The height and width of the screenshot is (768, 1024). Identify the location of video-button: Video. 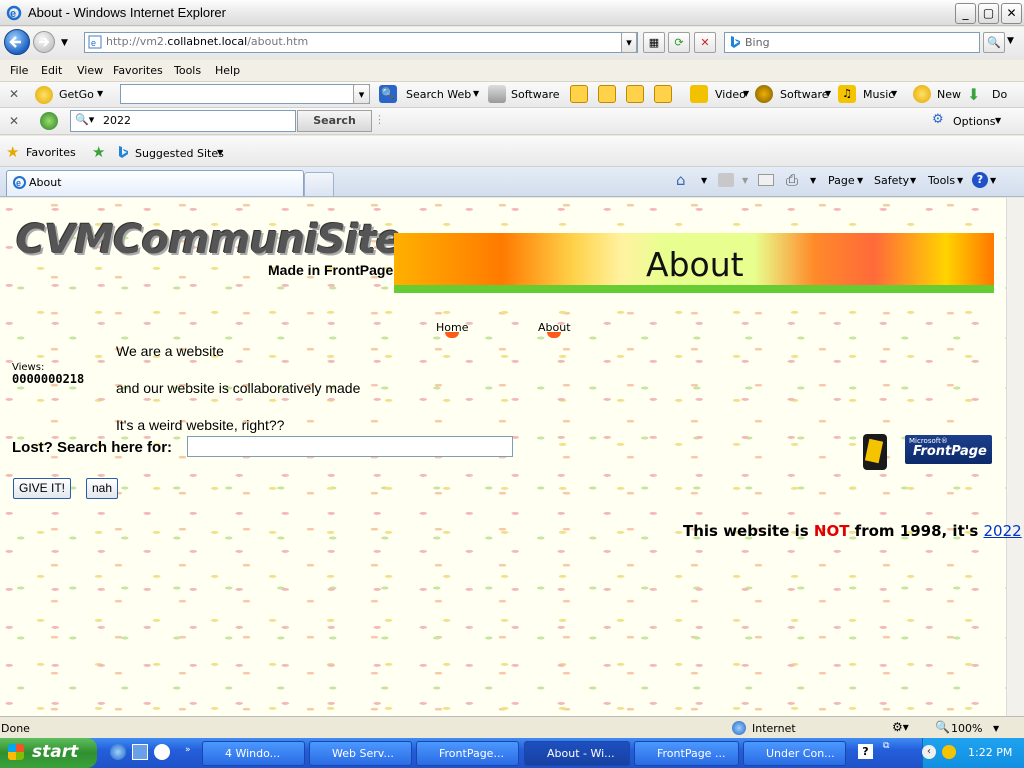
(730, 94).